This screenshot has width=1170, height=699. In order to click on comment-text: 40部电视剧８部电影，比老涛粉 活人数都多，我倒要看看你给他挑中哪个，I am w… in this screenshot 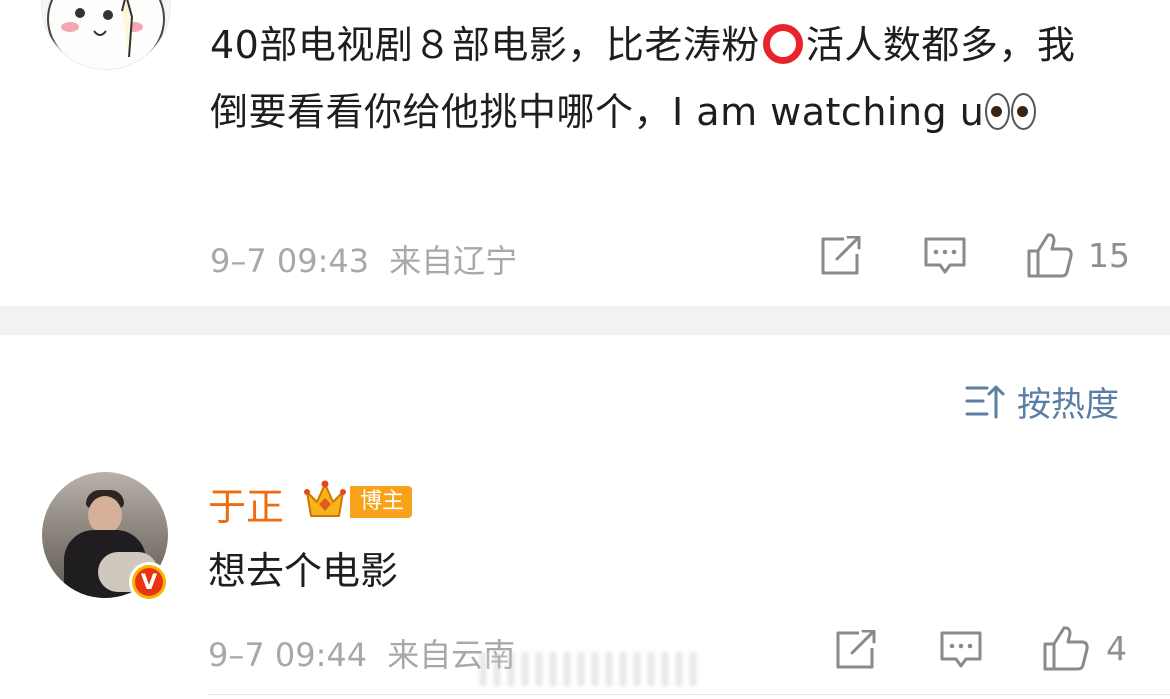, I will do `click(650, 79)`.